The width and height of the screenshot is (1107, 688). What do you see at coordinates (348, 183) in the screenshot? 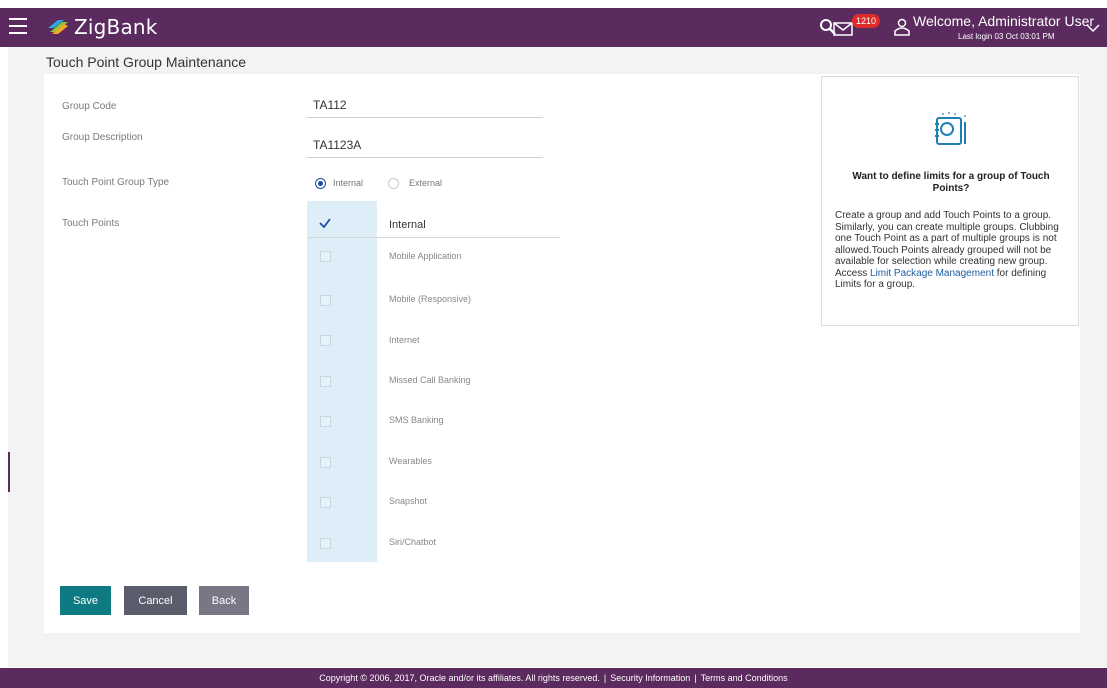
I see `radio-internal-label: Internal` at bounding box center [348, 183].